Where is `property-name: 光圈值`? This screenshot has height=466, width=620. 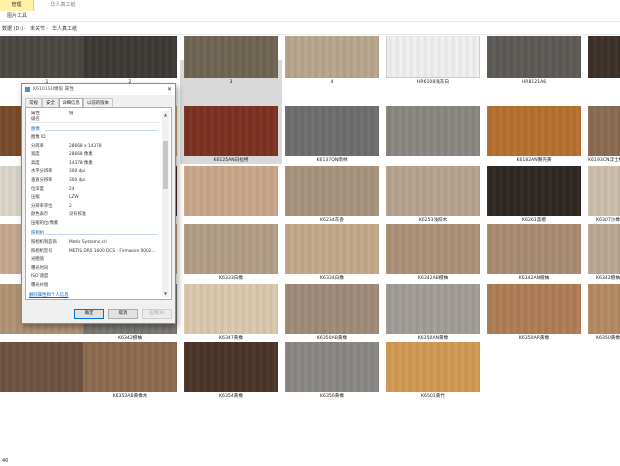 property-name: 光圈值 is located at coordinates (37, 260).